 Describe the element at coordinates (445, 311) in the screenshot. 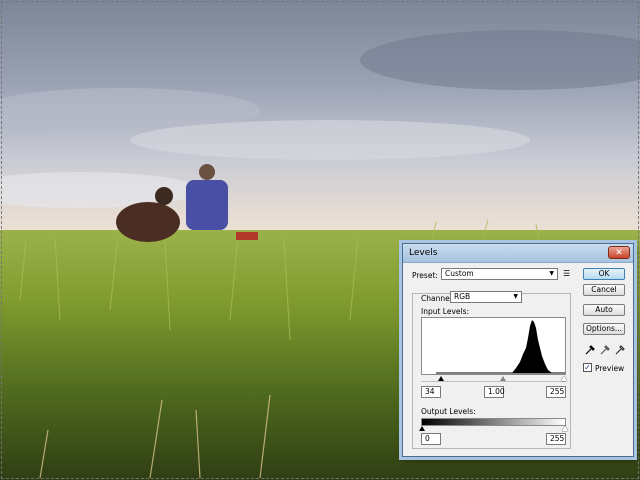

I see `input-levels-label: Input Levels:` at that location.